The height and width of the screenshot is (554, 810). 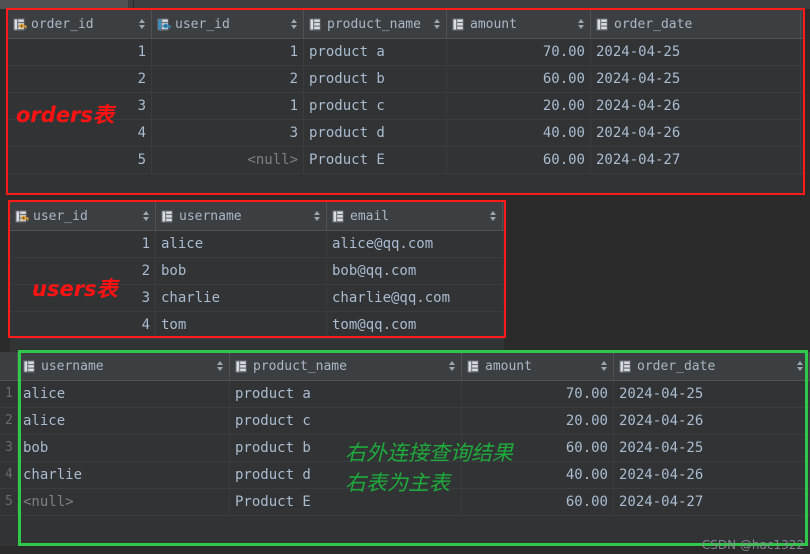 What do you see at coordinates (415, 325) in the screenshot?
I see `cell-email: tom@qq.com` at bounding box center [415, 325].